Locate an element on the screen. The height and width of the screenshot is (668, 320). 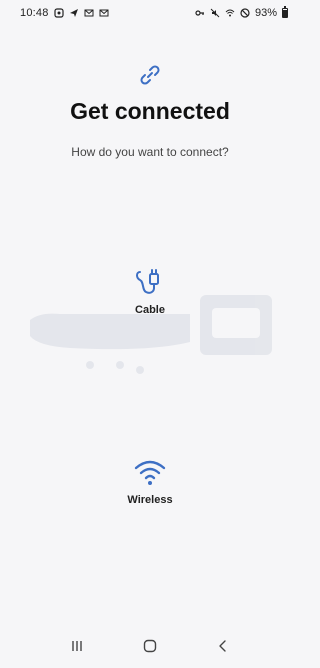
send-icon is located at coordinates (74, 13).